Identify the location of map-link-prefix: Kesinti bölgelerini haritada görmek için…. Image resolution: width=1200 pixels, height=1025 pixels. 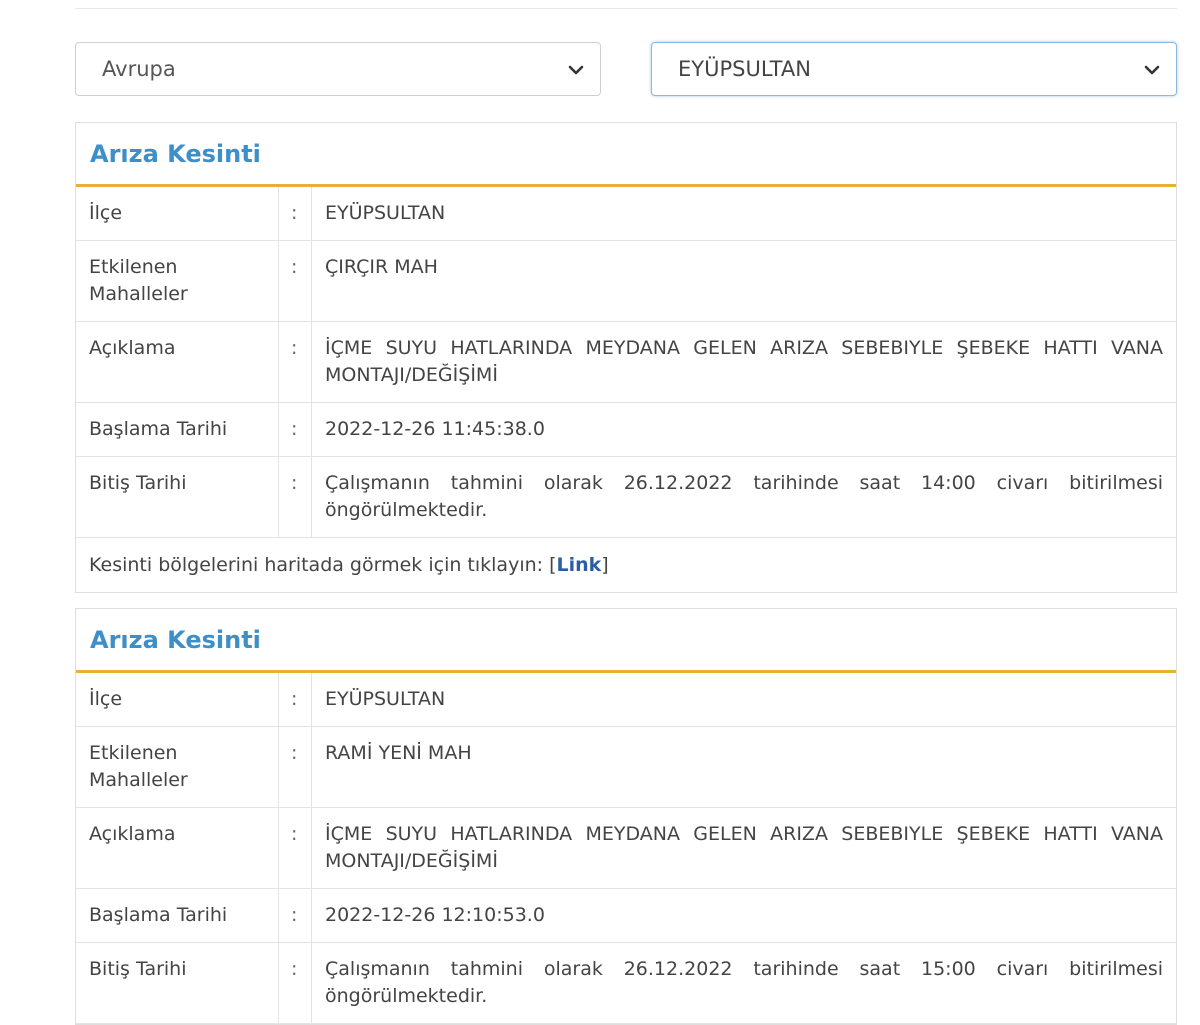
(323, 565).